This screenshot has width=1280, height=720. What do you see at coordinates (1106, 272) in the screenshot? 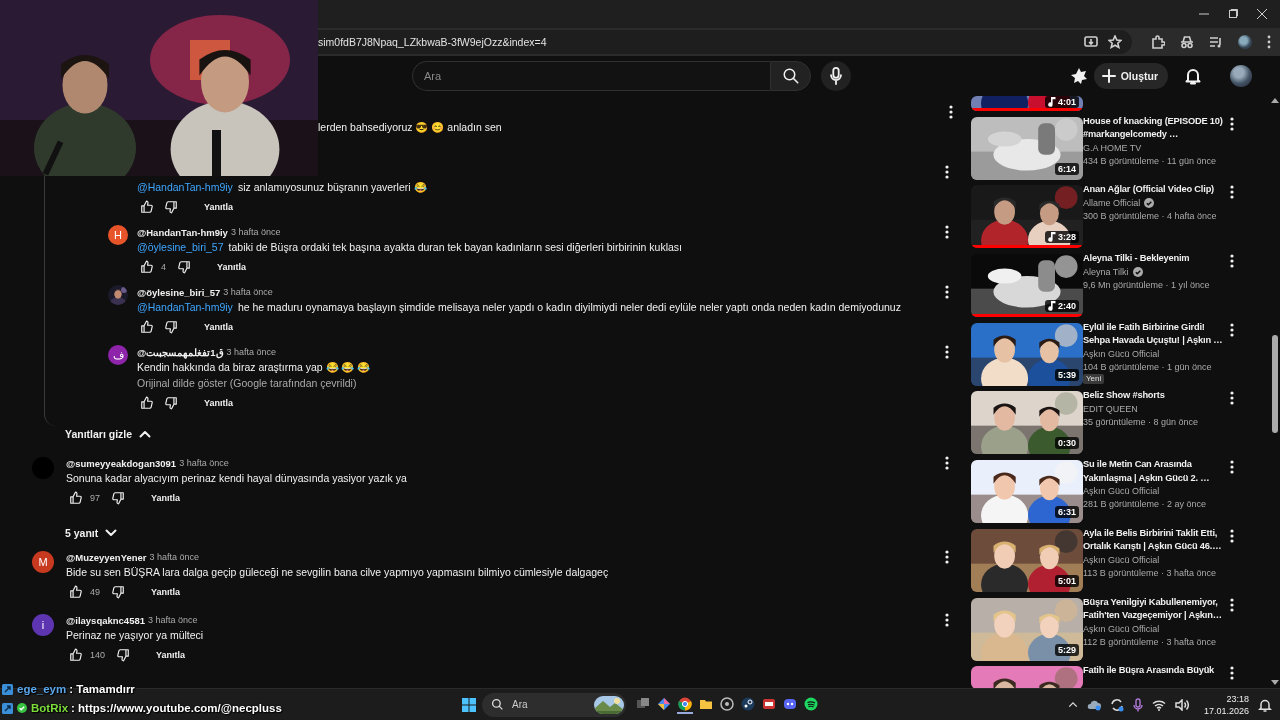
I see `channel-name: Aleyna Tilki` at bounding box center [1106, 272].